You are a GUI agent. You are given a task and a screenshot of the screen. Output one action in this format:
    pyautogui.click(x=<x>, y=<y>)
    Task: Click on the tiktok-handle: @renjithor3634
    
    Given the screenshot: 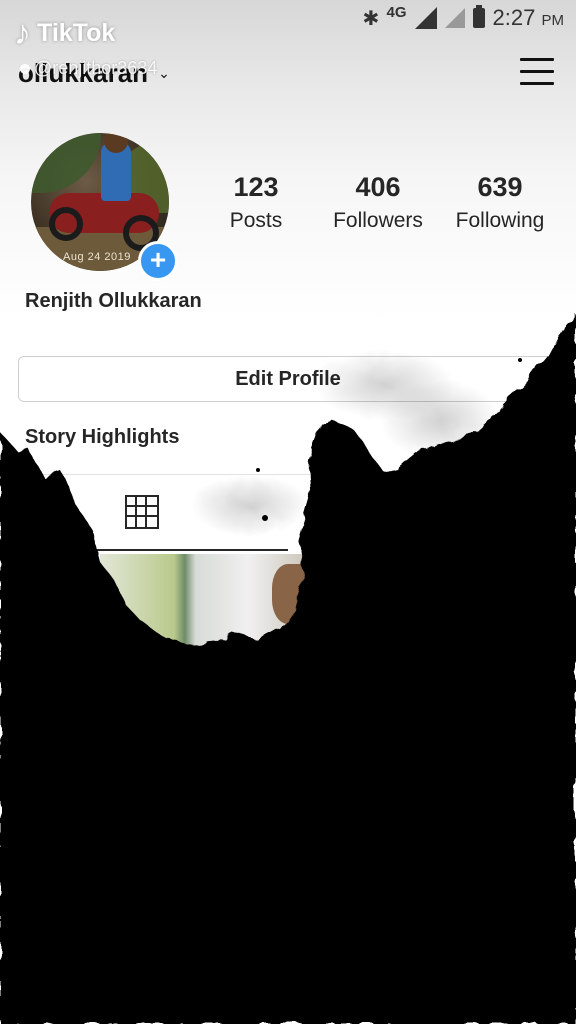 What is the action you would take?
    pyautogui.click(x=88, y=68)
    